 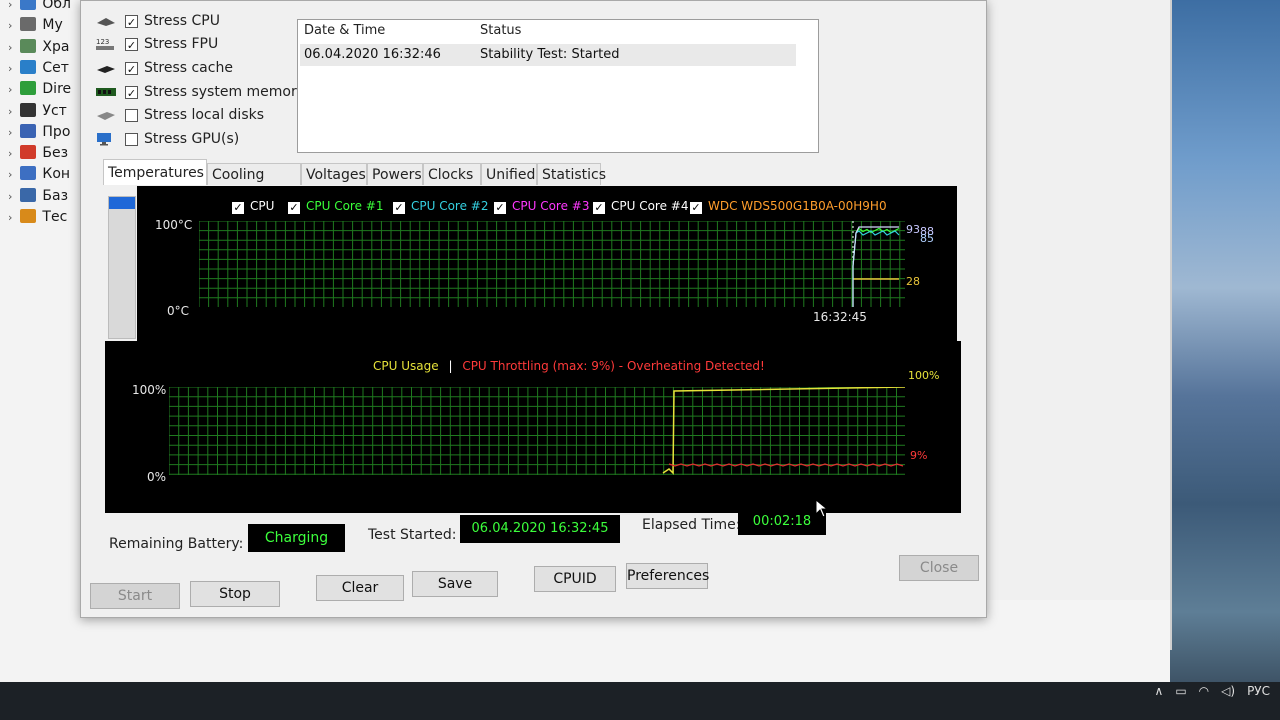 What do you see at coordinates (181, 44) in the screenshot?
I see `stress-fpu-label: Stress FPU` at bounding box center [181, 44].